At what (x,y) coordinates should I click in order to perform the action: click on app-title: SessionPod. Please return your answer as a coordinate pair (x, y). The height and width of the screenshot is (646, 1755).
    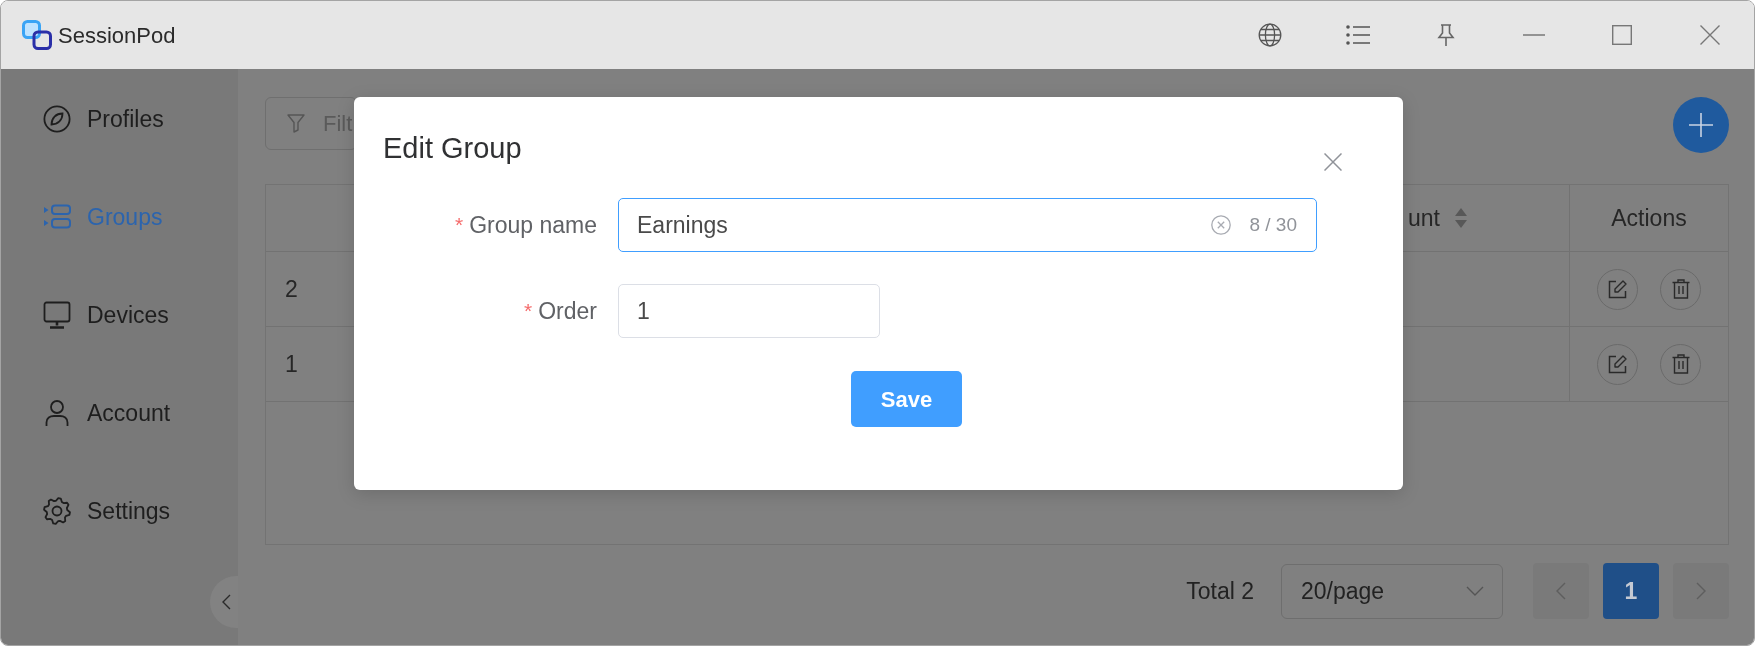
    Looking at the image, I should click on (117, 35).